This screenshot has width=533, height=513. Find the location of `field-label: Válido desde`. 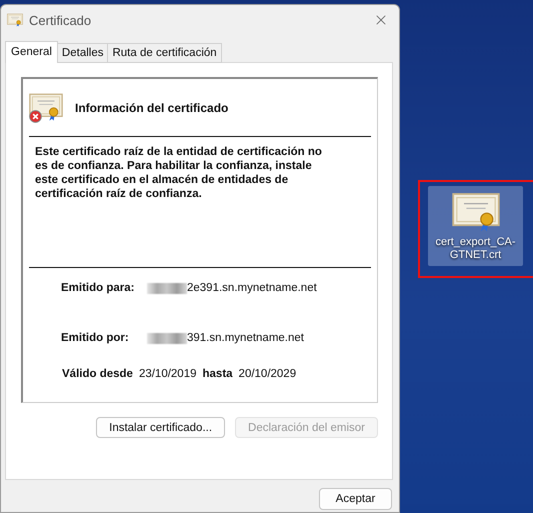

field-label: Válido desde is located at coordinates (97, 374).